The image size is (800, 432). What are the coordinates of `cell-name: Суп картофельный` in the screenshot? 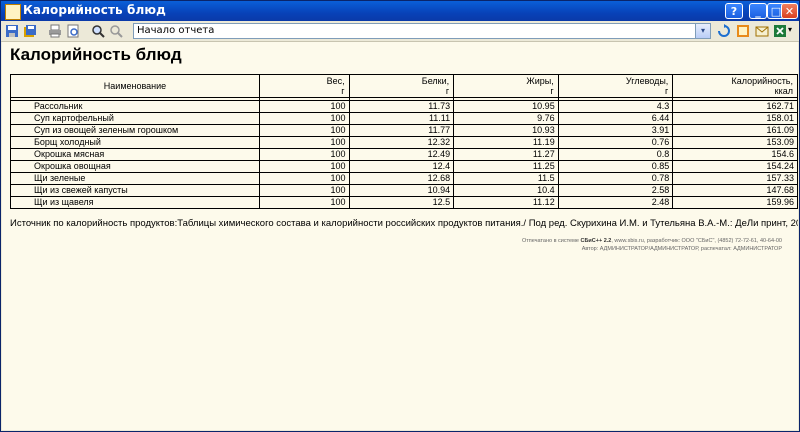 It's located at (135, 118).